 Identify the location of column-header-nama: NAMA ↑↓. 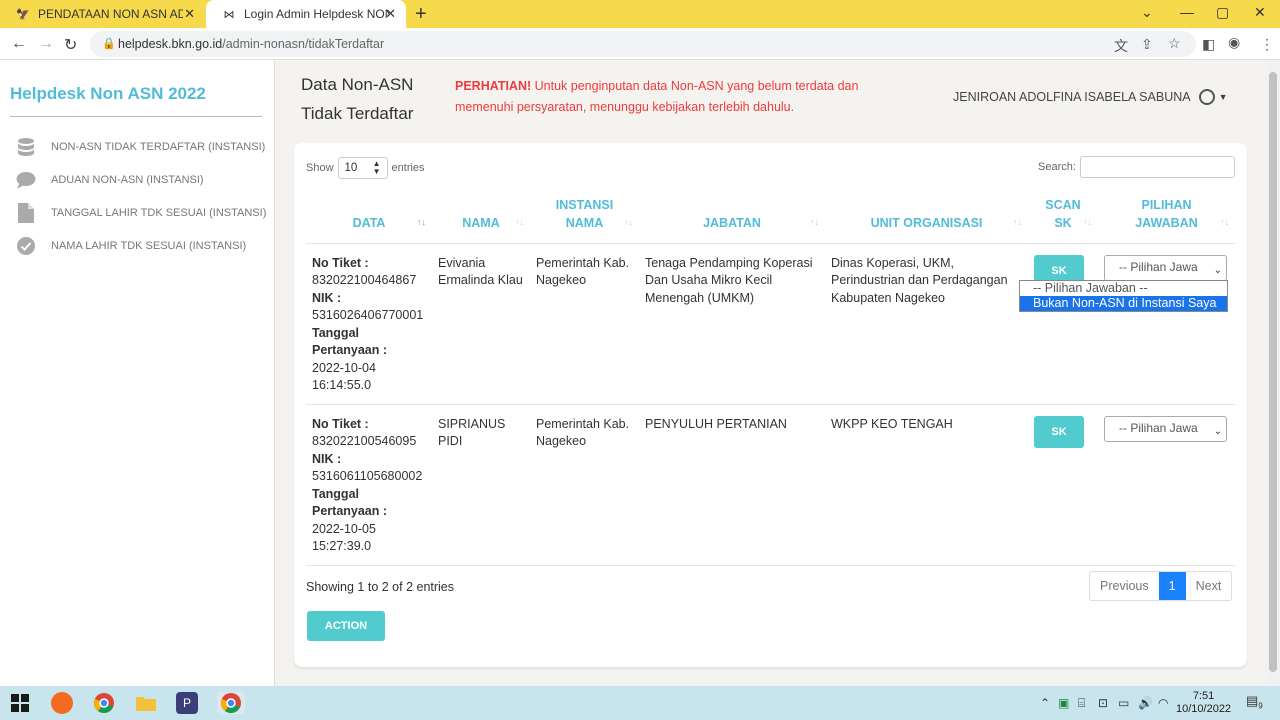
(481, 218).